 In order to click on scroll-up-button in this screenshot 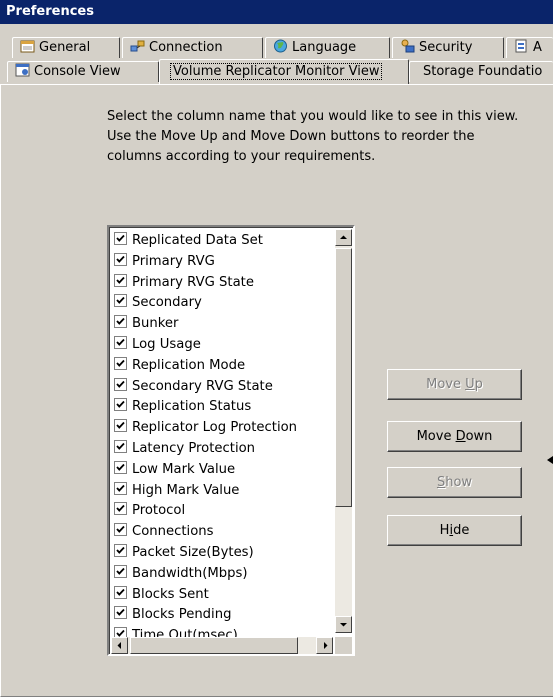, I will do `click(343, 237)`.